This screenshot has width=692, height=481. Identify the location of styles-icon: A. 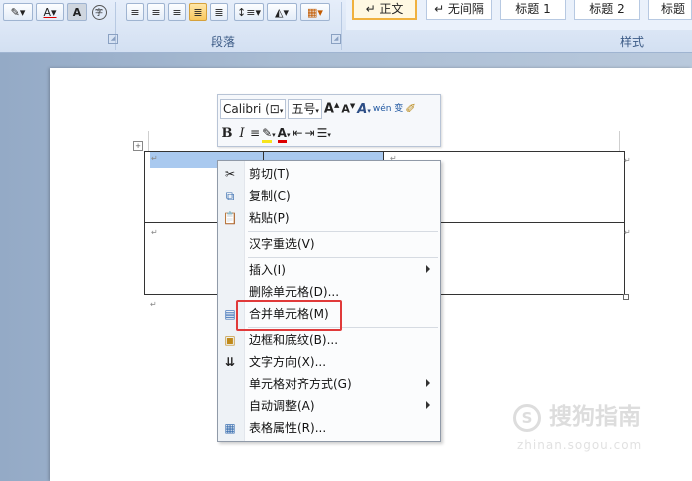
(362, 109).